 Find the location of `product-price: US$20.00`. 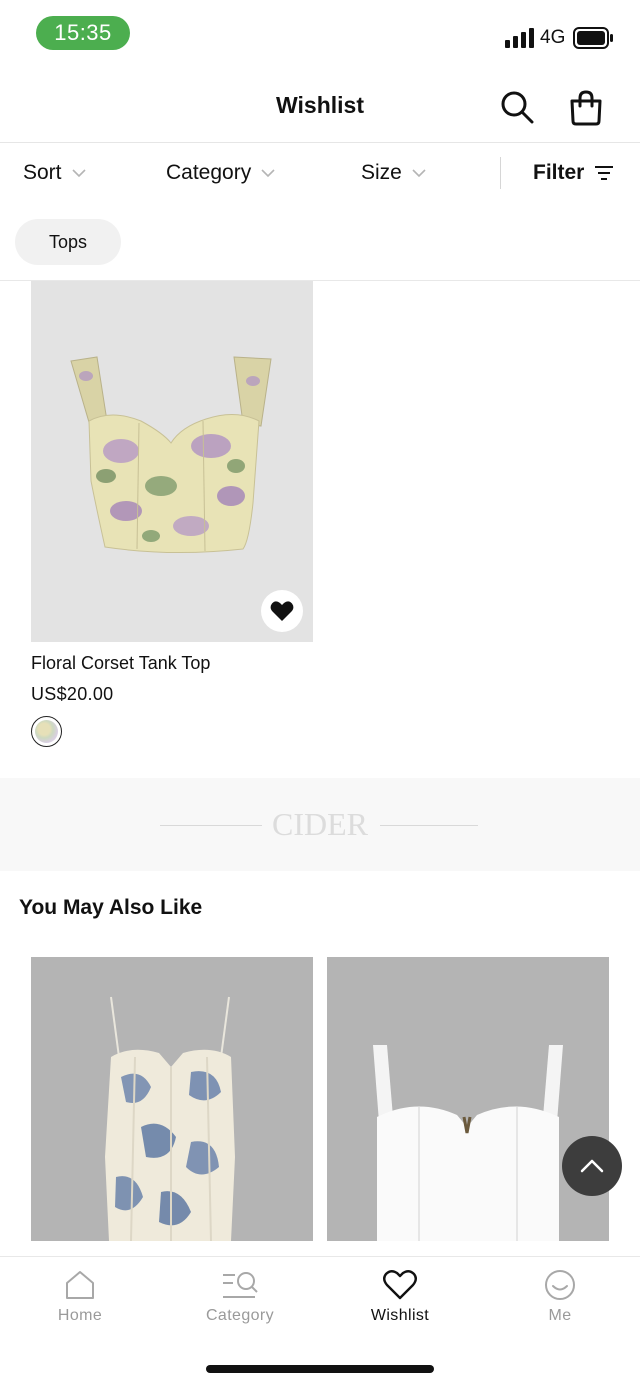

product-price: US$20.00 is located at coordinates (72, 694).